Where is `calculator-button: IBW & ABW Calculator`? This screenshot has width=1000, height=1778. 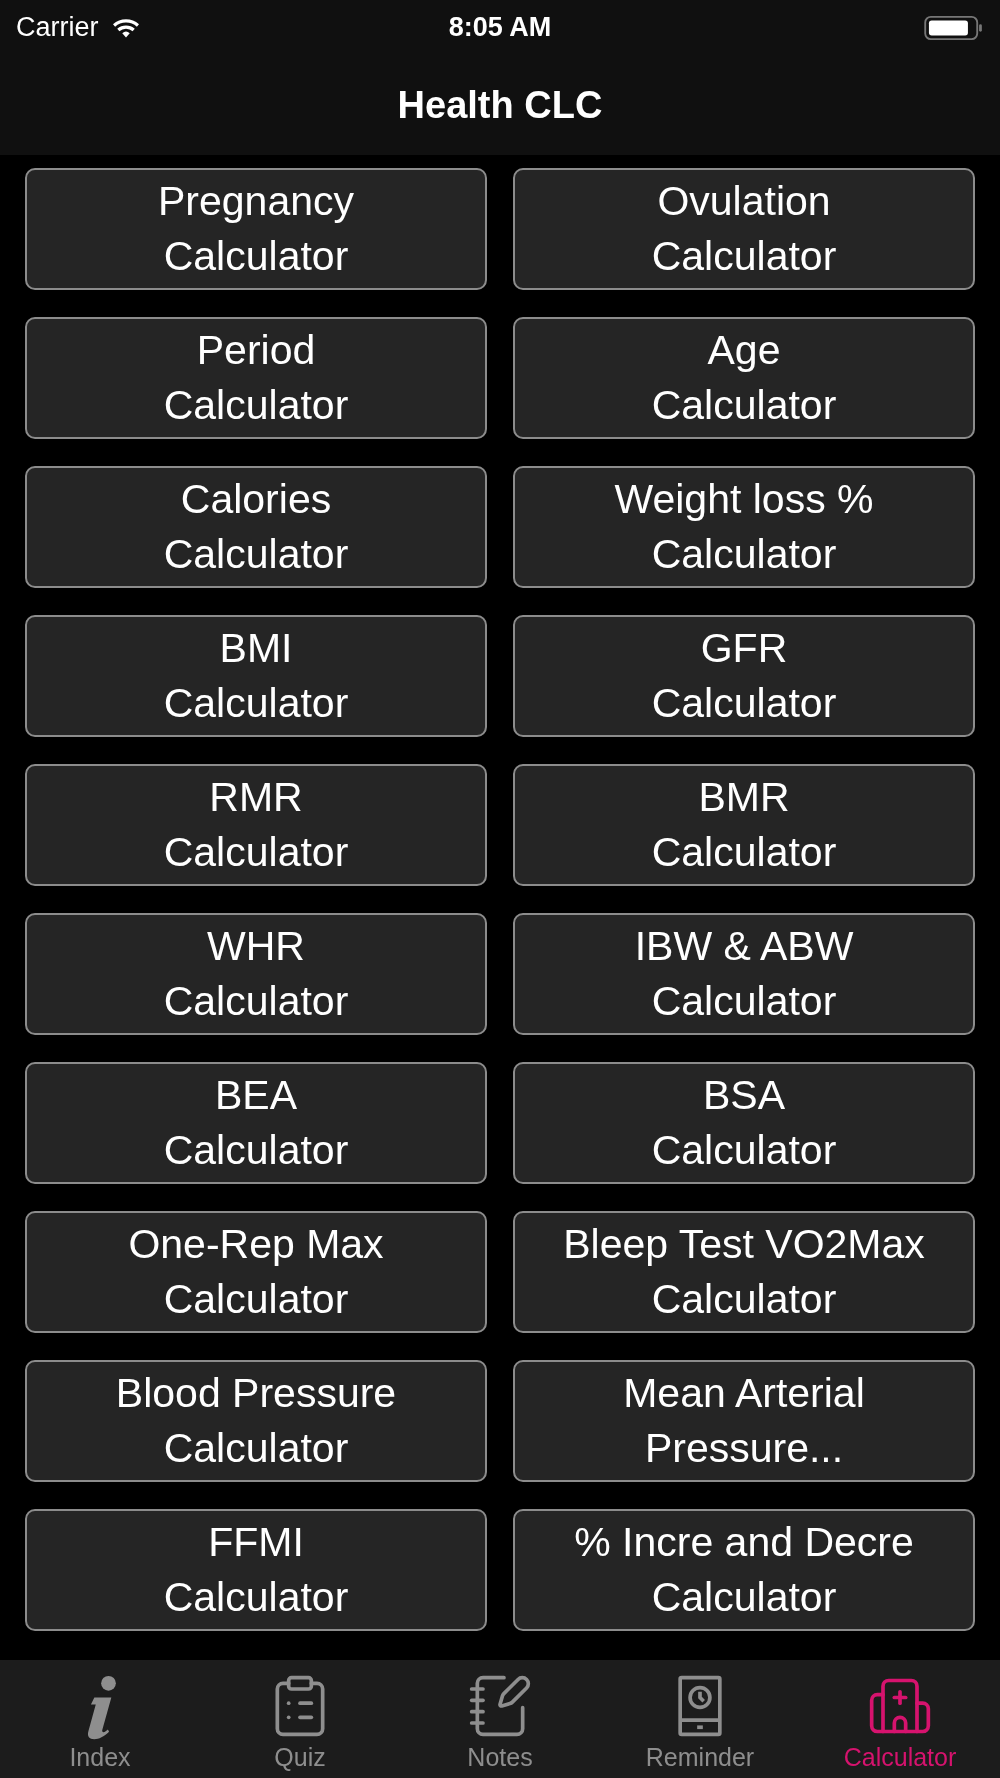 calculator-button: IBW & ABW Calculator is located at coordinates (744, 974).